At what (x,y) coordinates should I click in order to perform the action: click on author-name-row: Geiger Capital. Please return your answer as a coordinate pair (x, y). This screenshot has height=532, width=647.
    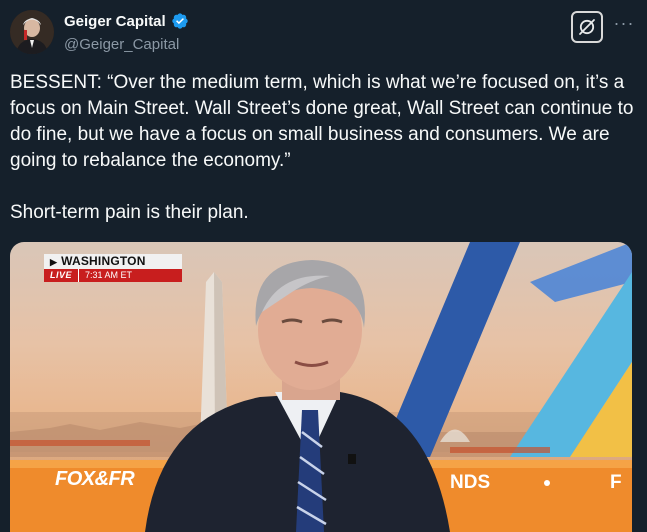
    Looking at the image, I should click on (126, 21).